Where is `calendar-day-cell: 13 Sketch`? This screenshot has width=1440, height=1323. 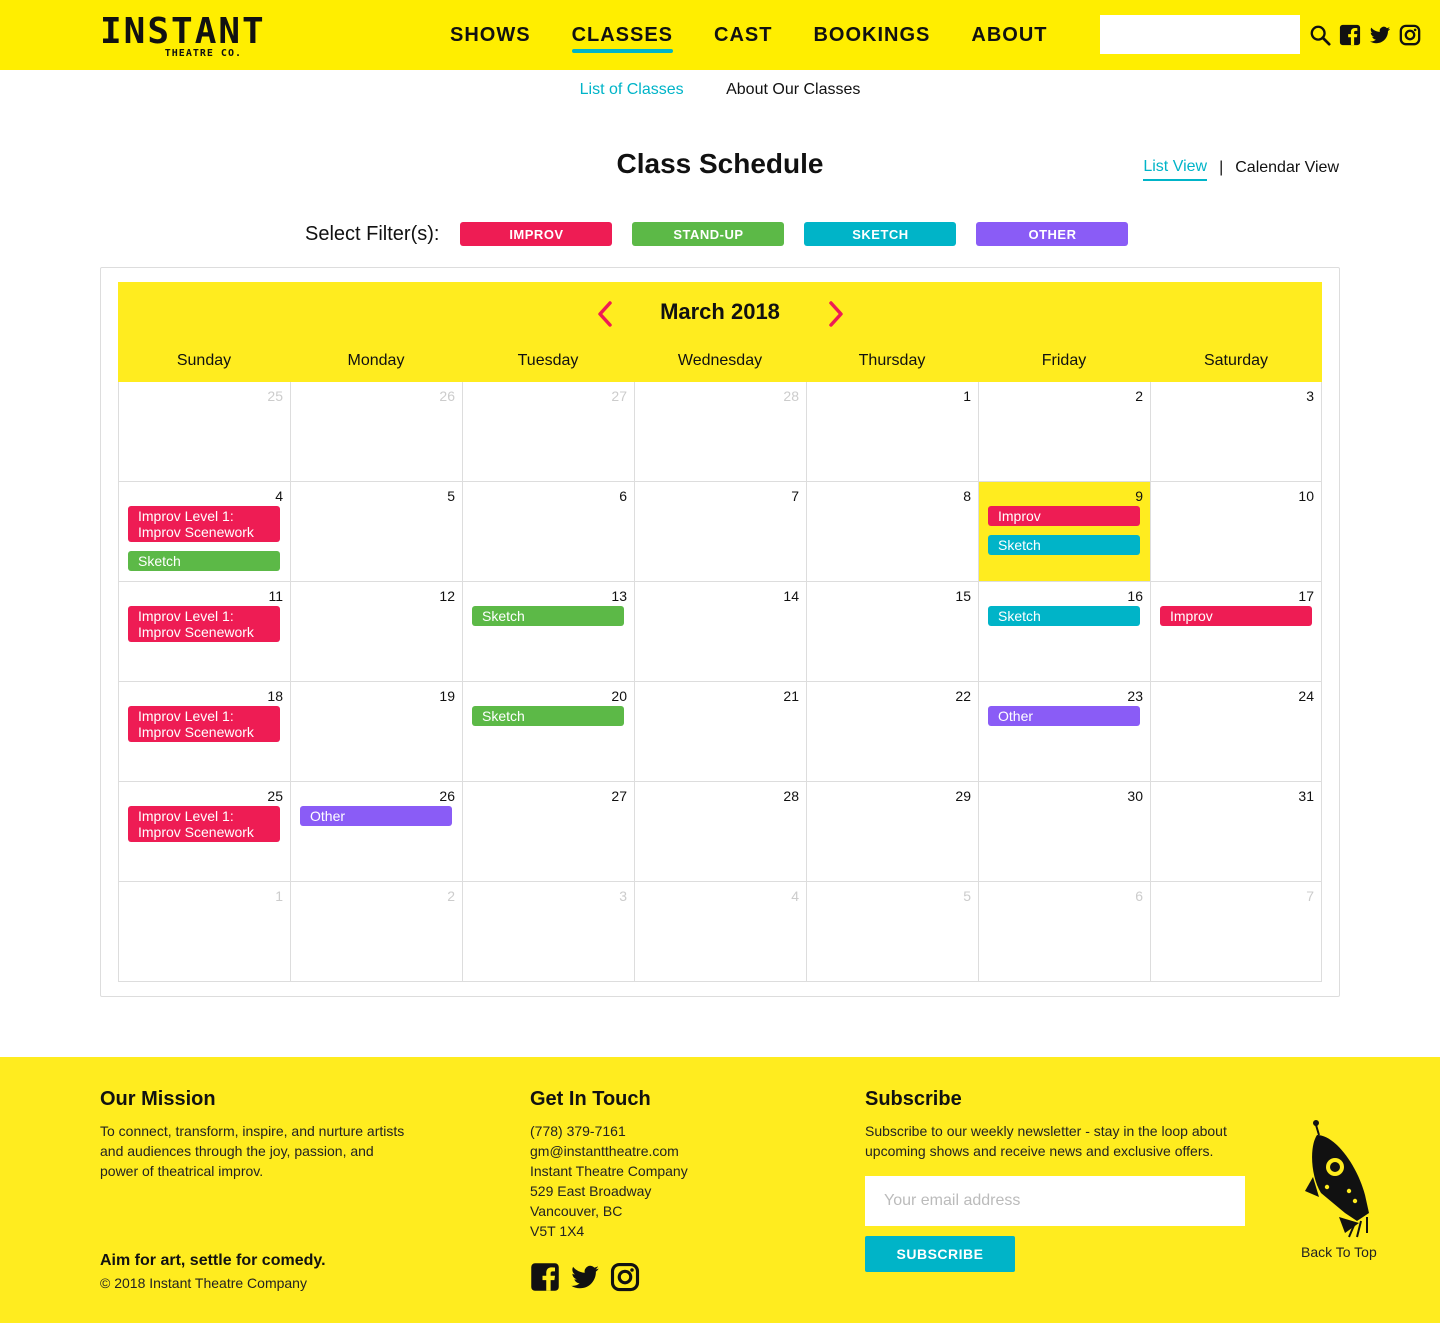 calendar-day-cell: 13 Sketch is located at coordinates (548, 632).